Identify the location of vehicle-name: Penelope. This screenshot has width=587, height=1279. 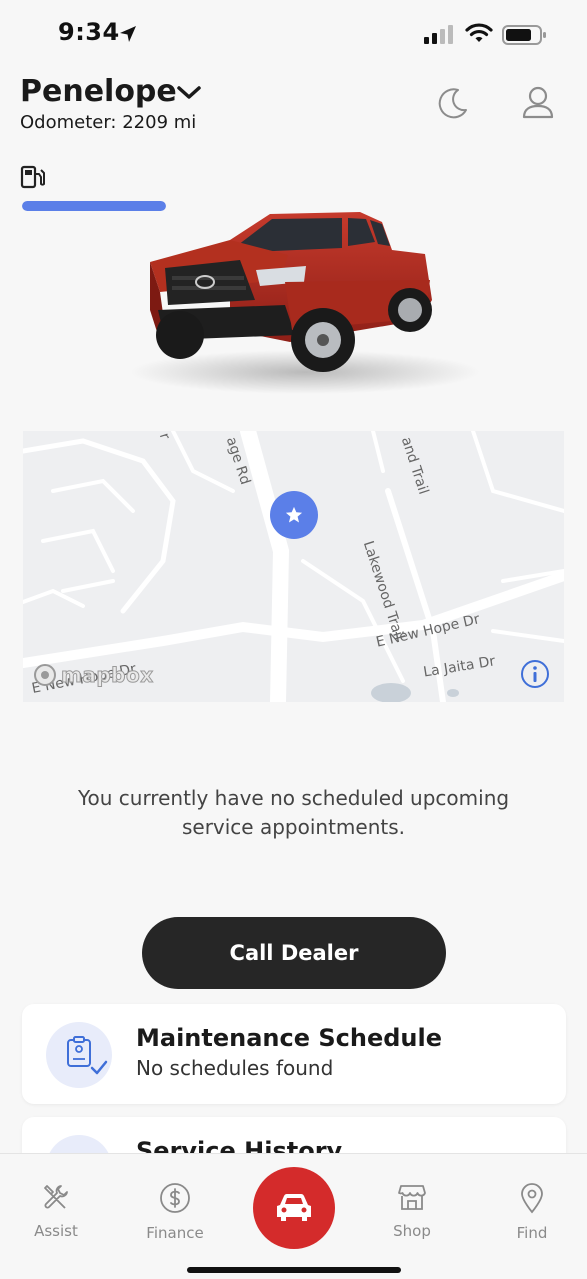
(98, 91).